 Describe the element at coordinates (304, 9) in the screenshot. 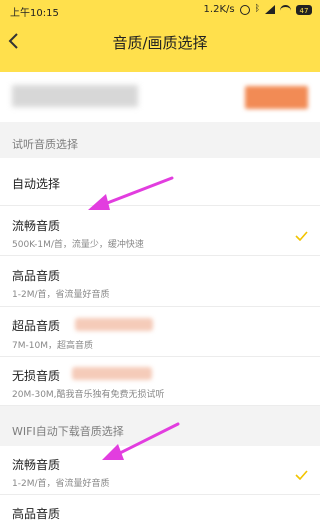

I see `battery-icon: 47` at that location.